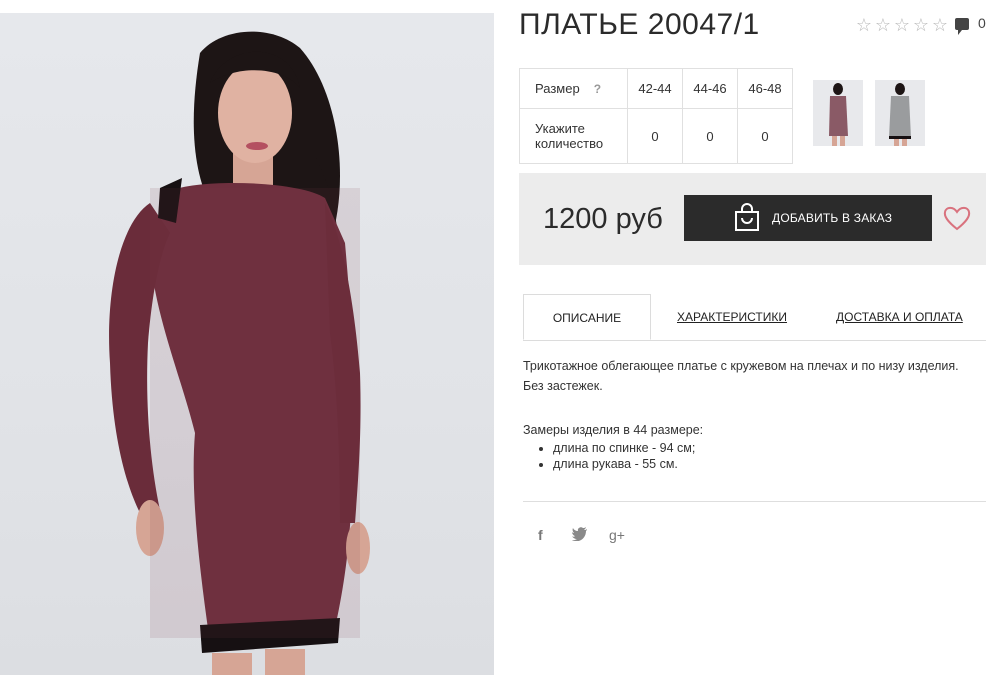 This screenshot has height=675, width=986. Describe the element at coordinates (769, 464) in the screenshot. I see `list-item: длина рукава - 55 см.` at that location.